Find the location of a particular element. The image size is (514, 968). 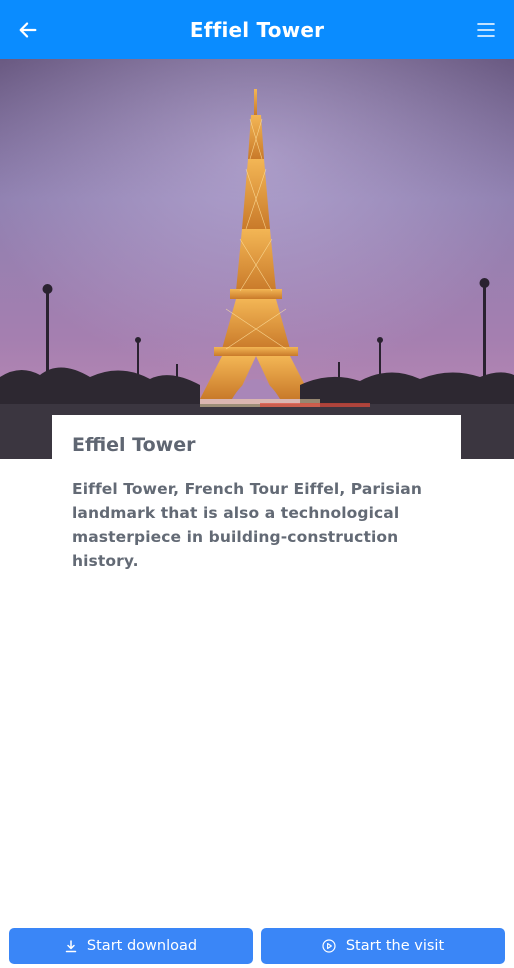

arrow-left-icon is located at coordinates (28, 30).